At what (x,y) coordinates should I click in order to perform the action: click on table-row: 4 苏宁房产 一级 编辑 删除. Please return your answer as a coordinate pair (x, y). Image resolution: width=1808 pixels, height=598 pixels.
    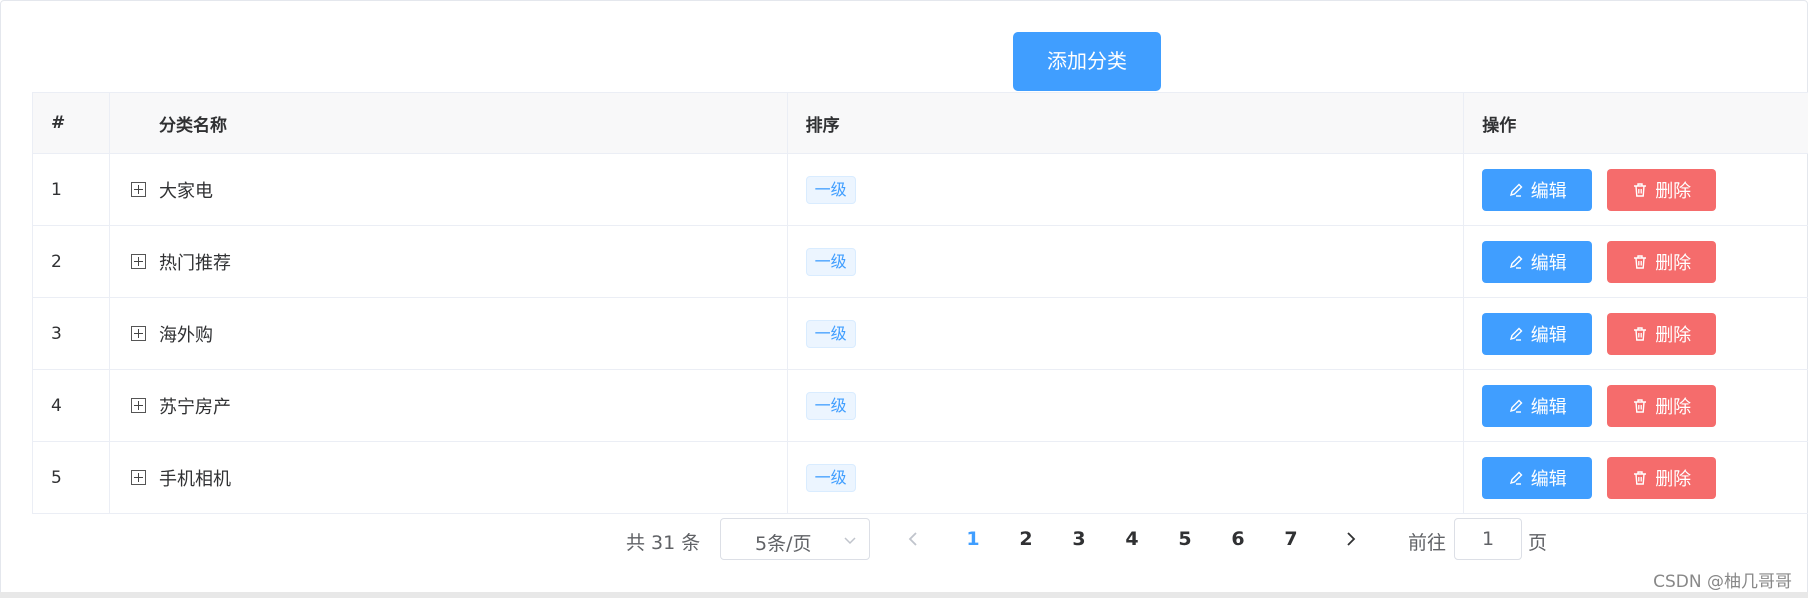
    Looking at the image, I should click on (920, 406).